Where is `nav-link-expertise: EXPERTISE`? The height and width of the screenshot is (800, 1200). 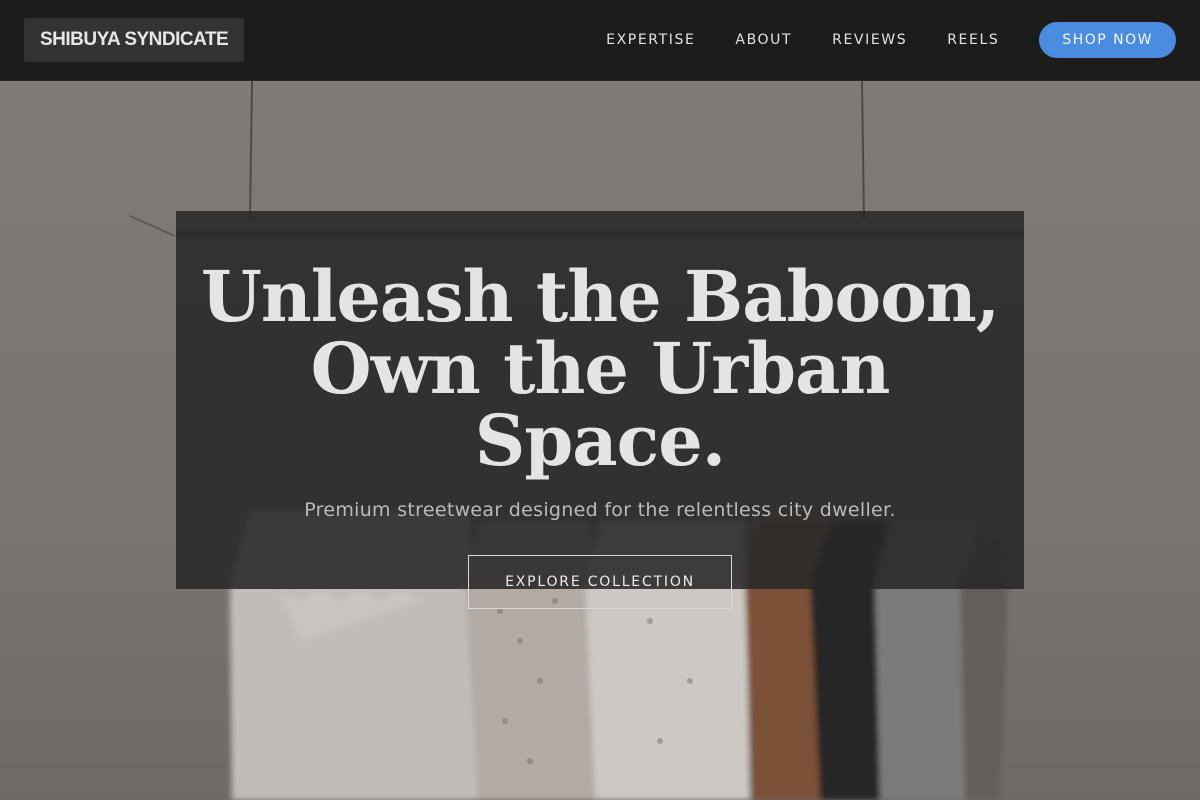
nav-link-expertise: EXPERTISE is located at coordinates (650, 40).